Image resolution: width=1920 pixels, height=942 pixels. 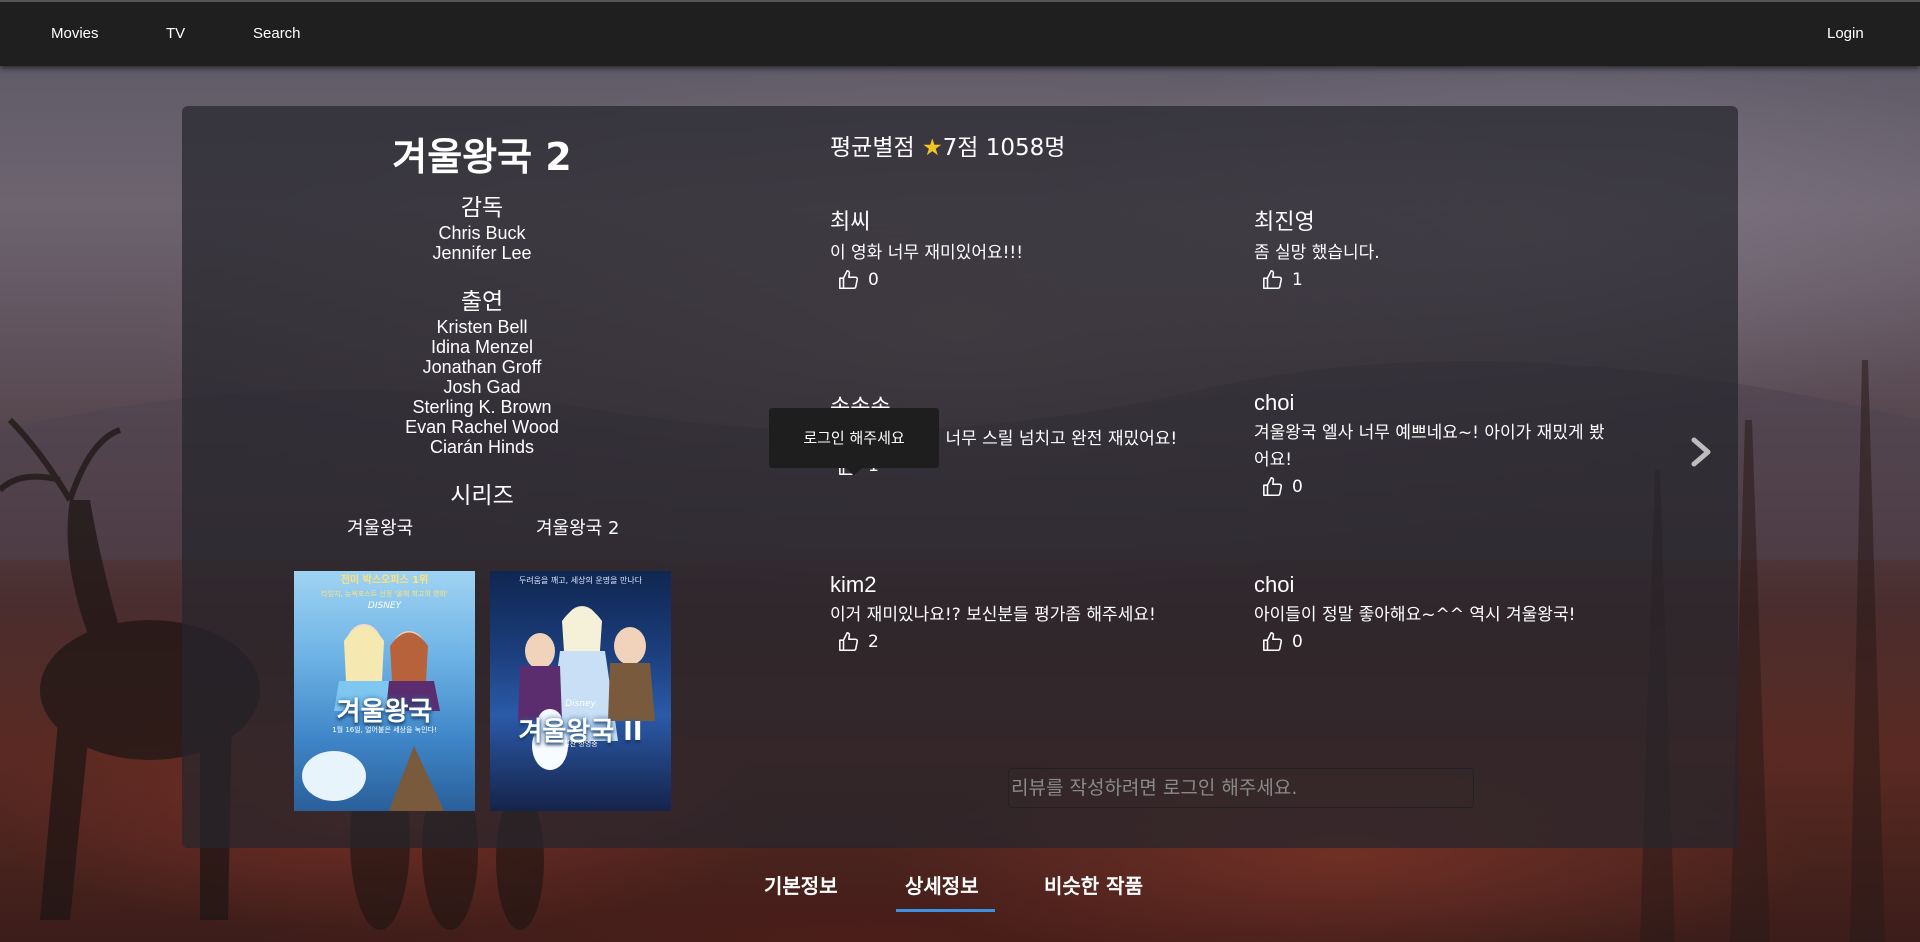 What do you see at coordinates (277, 33) in the screenshot?
I see `nav-link-search: Search` at bounding box center [277, 33].